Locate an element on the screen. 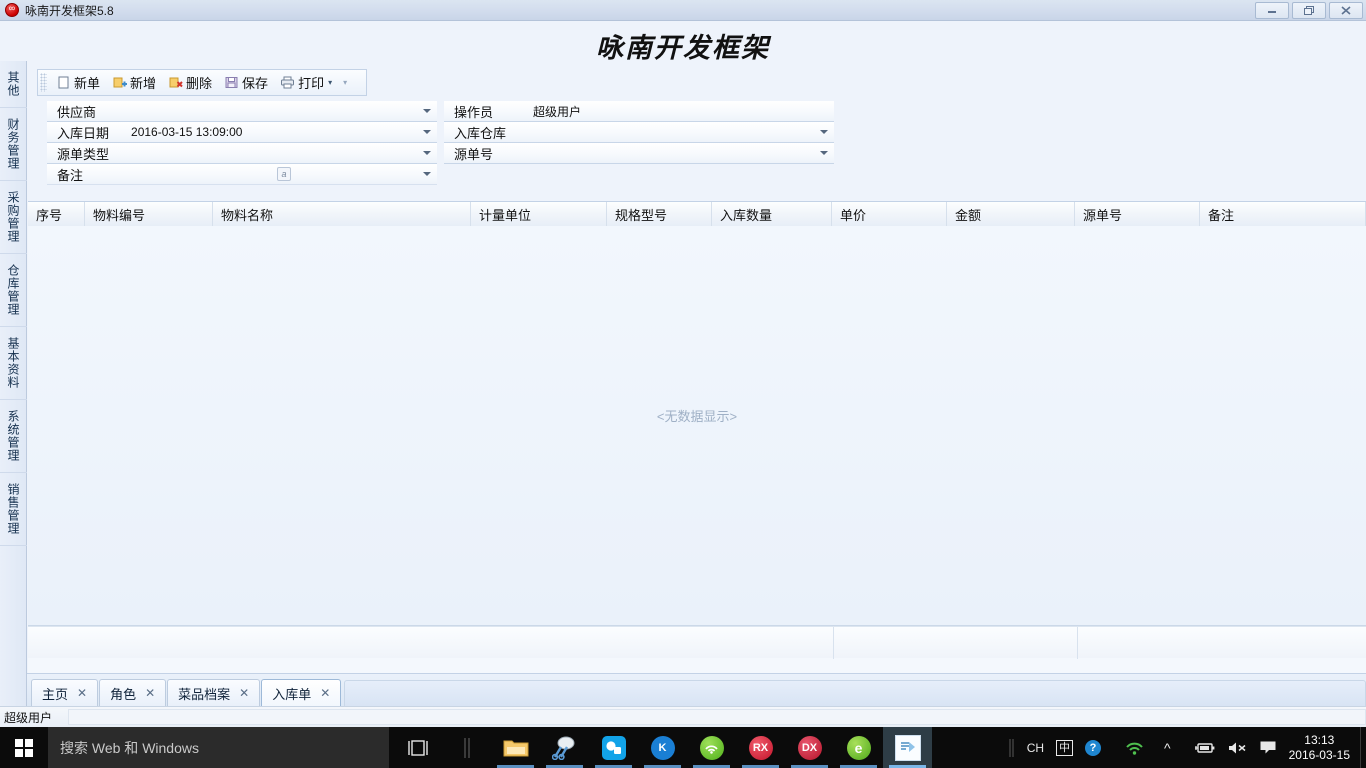 This screenshot has width=1366, height=768. sidebar-item-label: 系统管理 is located at coordinates (13, 436).